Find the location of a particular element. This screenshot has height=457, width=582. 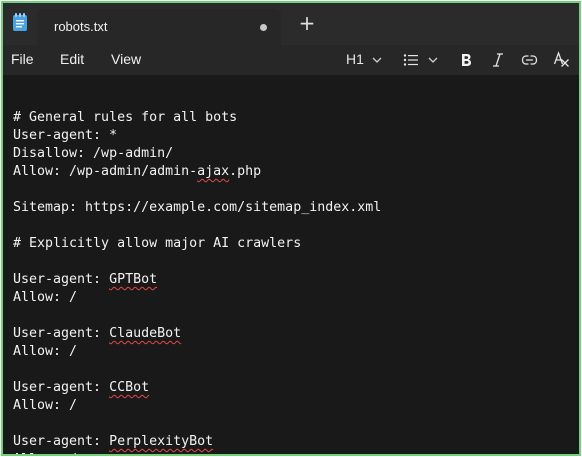

editor-line: # General rules for all bots is located at coordinates (125, 118).